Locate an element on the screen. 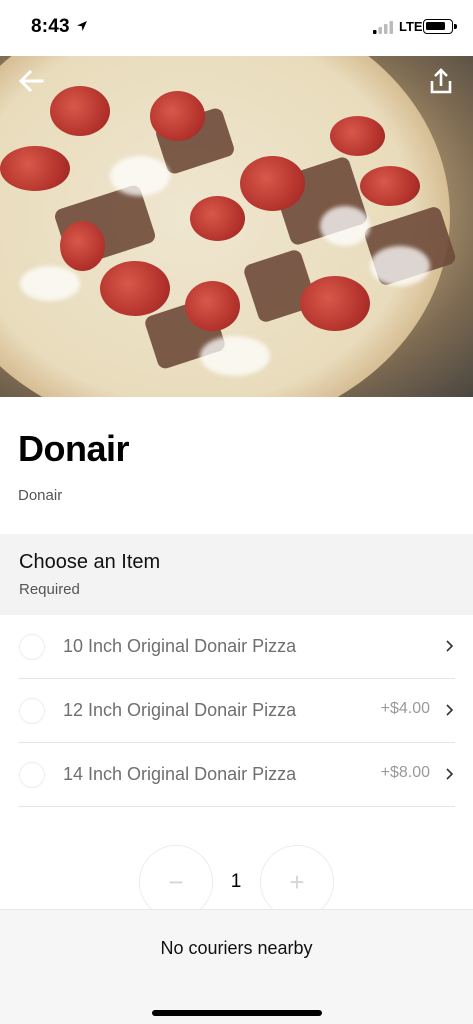 The height and width of the screenshot is (1024, 473). decrease-quantity-button: − is located at coordinates (176, 882).